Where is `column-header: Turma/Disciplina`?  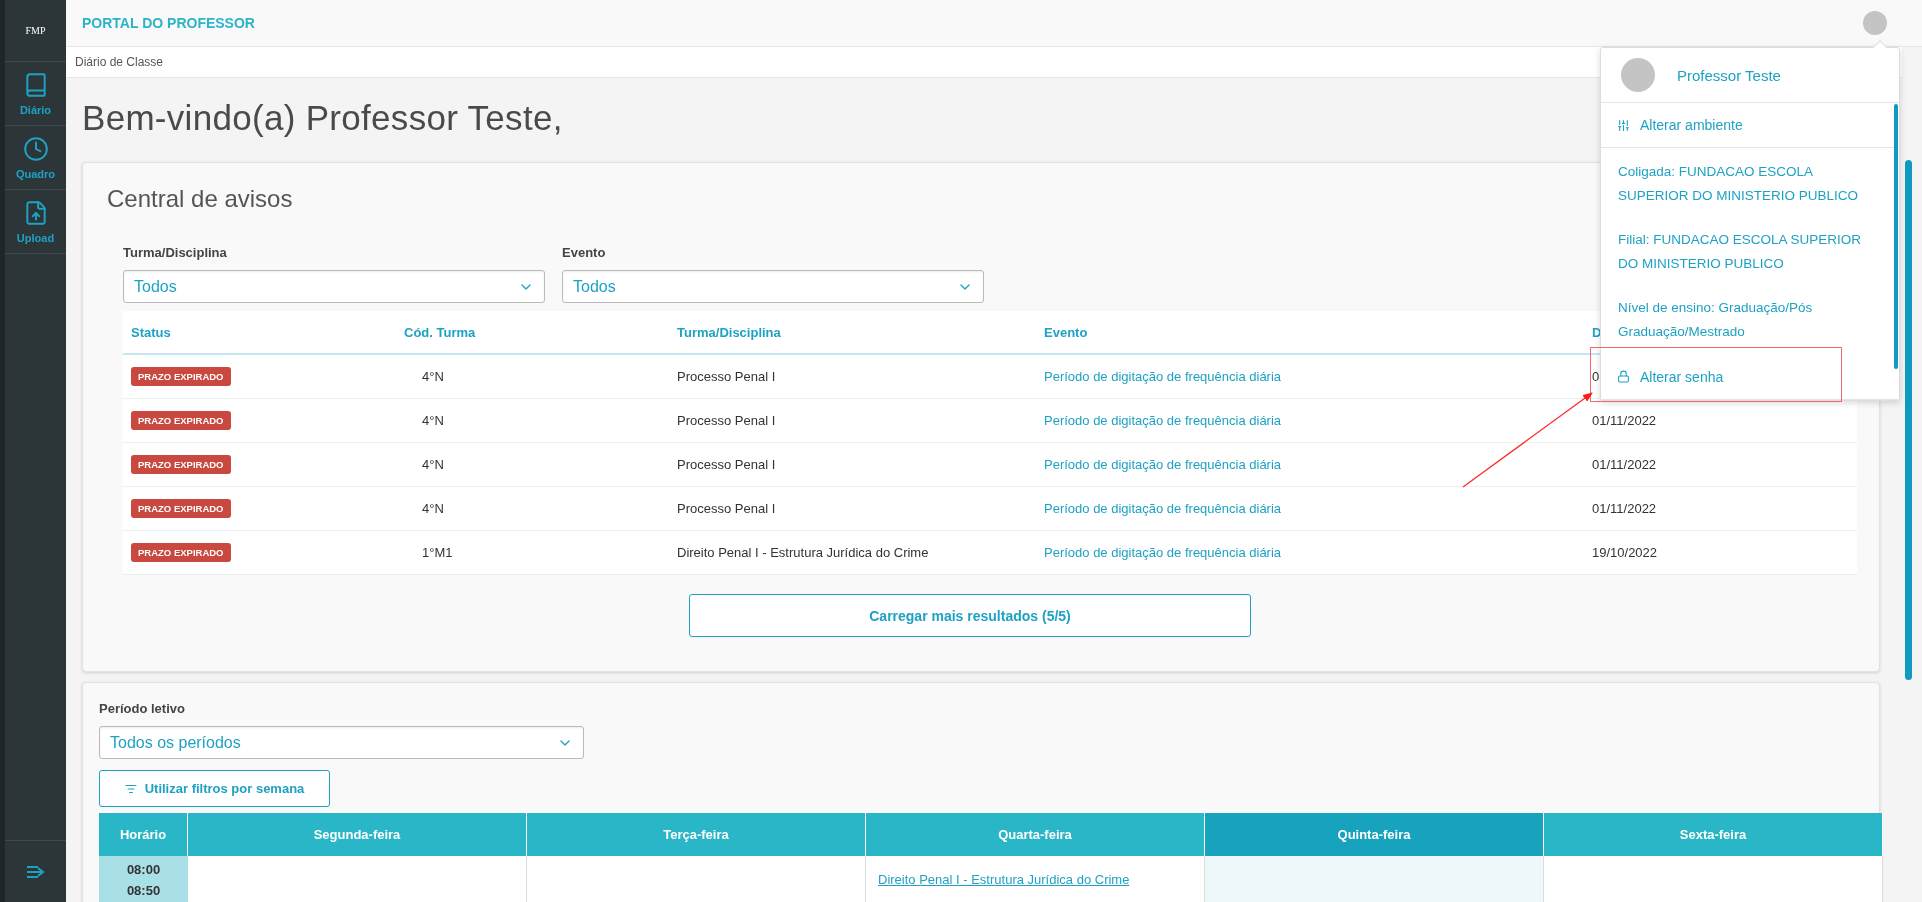
column-header: Turma/Disciplina is located at coordinates (729, 332).